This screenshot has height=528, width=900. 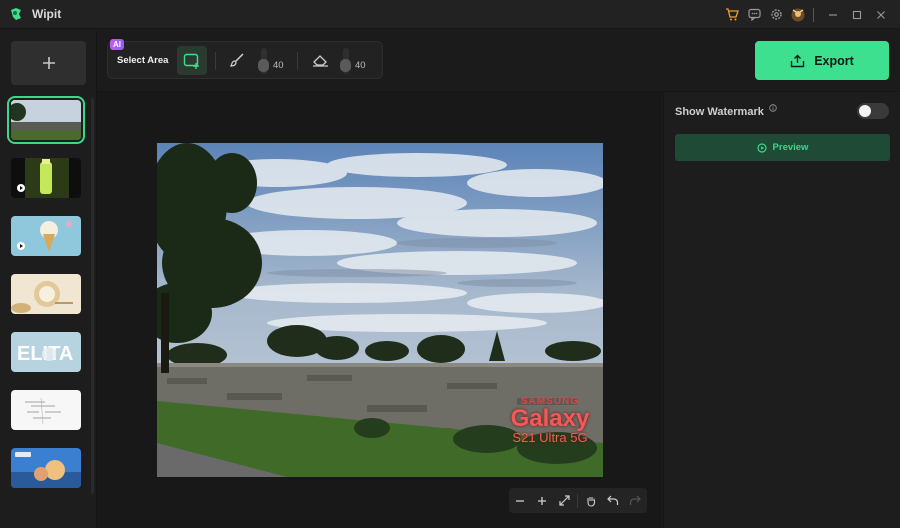 I want to click on thumbnail-wipit-promo, so click(x=46, y=468).